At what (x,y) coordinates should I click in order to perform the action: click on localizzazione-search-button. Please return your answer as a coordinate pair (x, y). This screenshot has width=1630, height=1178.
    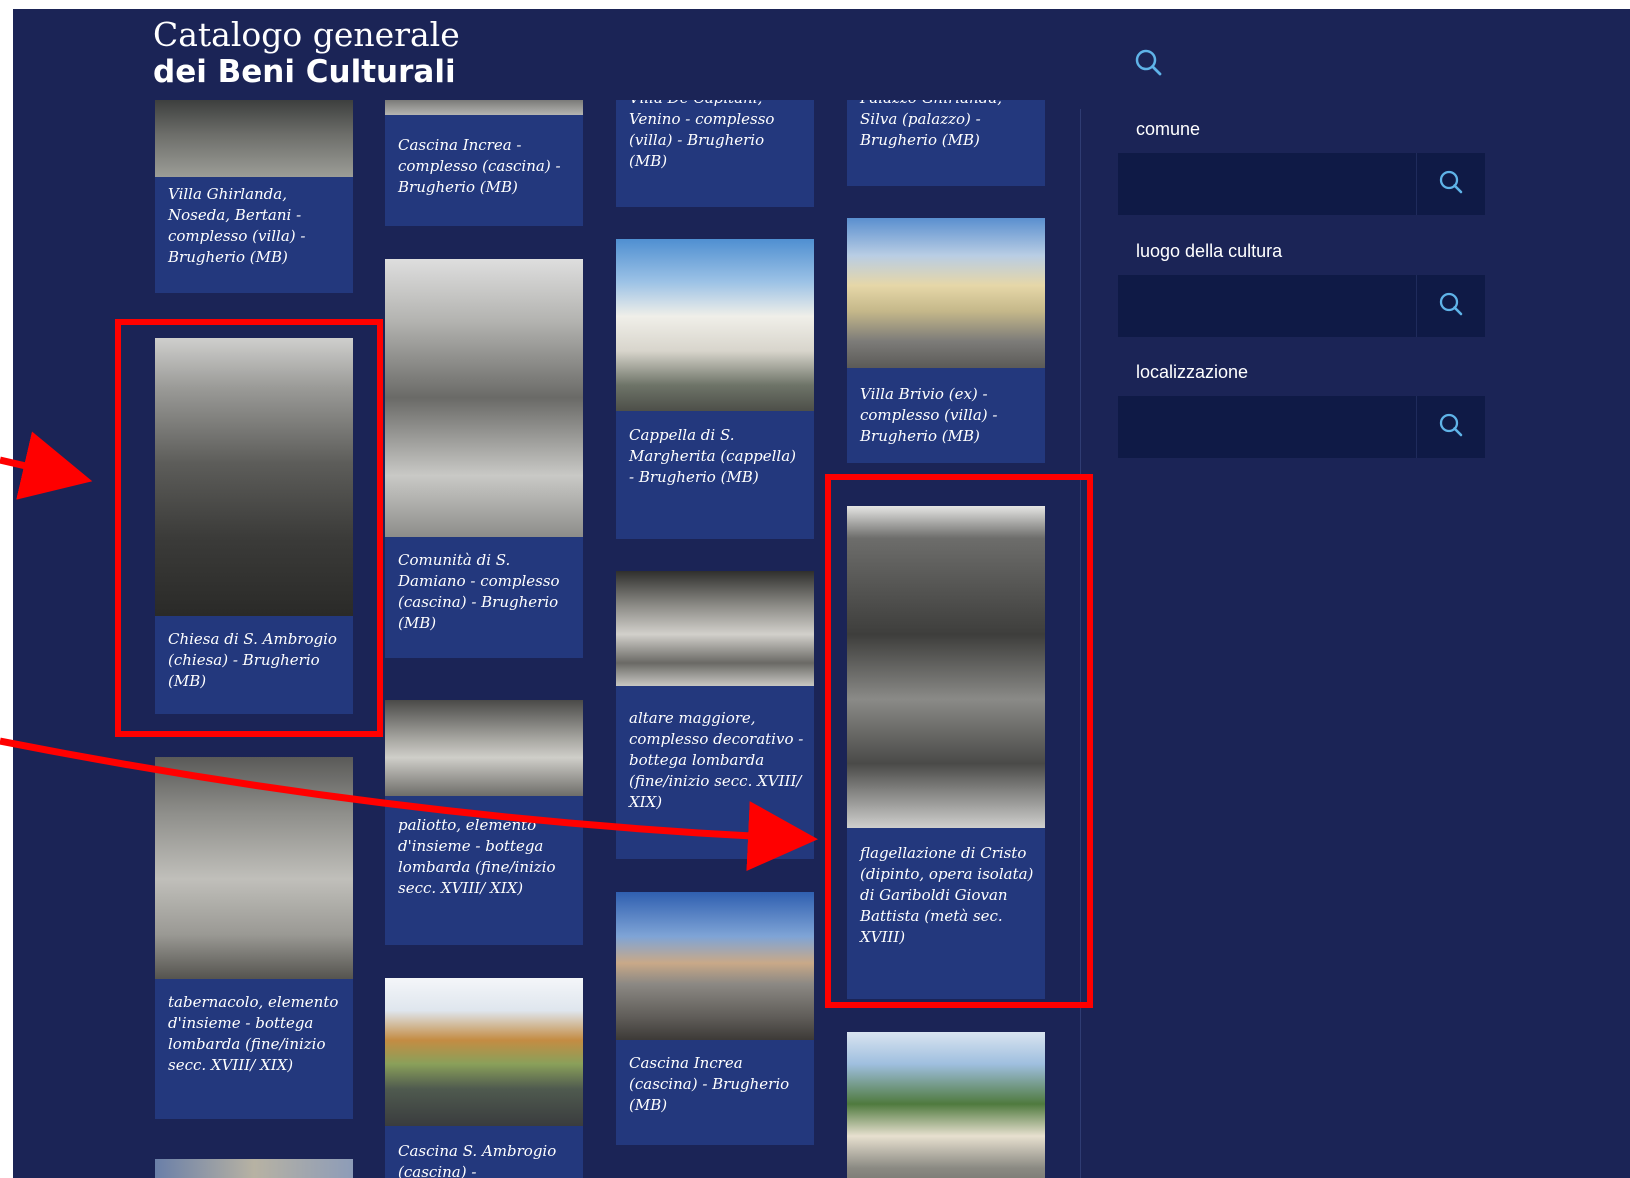
    Looking at the image, I should click on (1450, 427).